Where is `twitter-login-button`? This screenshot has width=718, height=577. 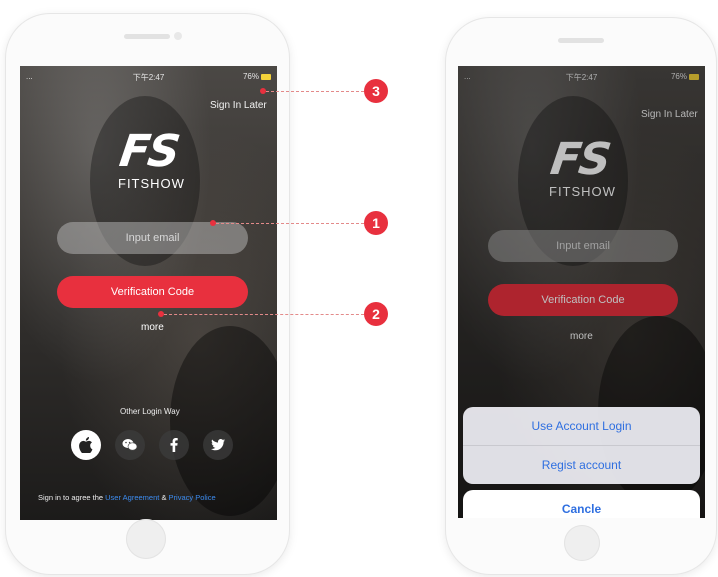 twitter-login-button is located at coordinates (218, 445).